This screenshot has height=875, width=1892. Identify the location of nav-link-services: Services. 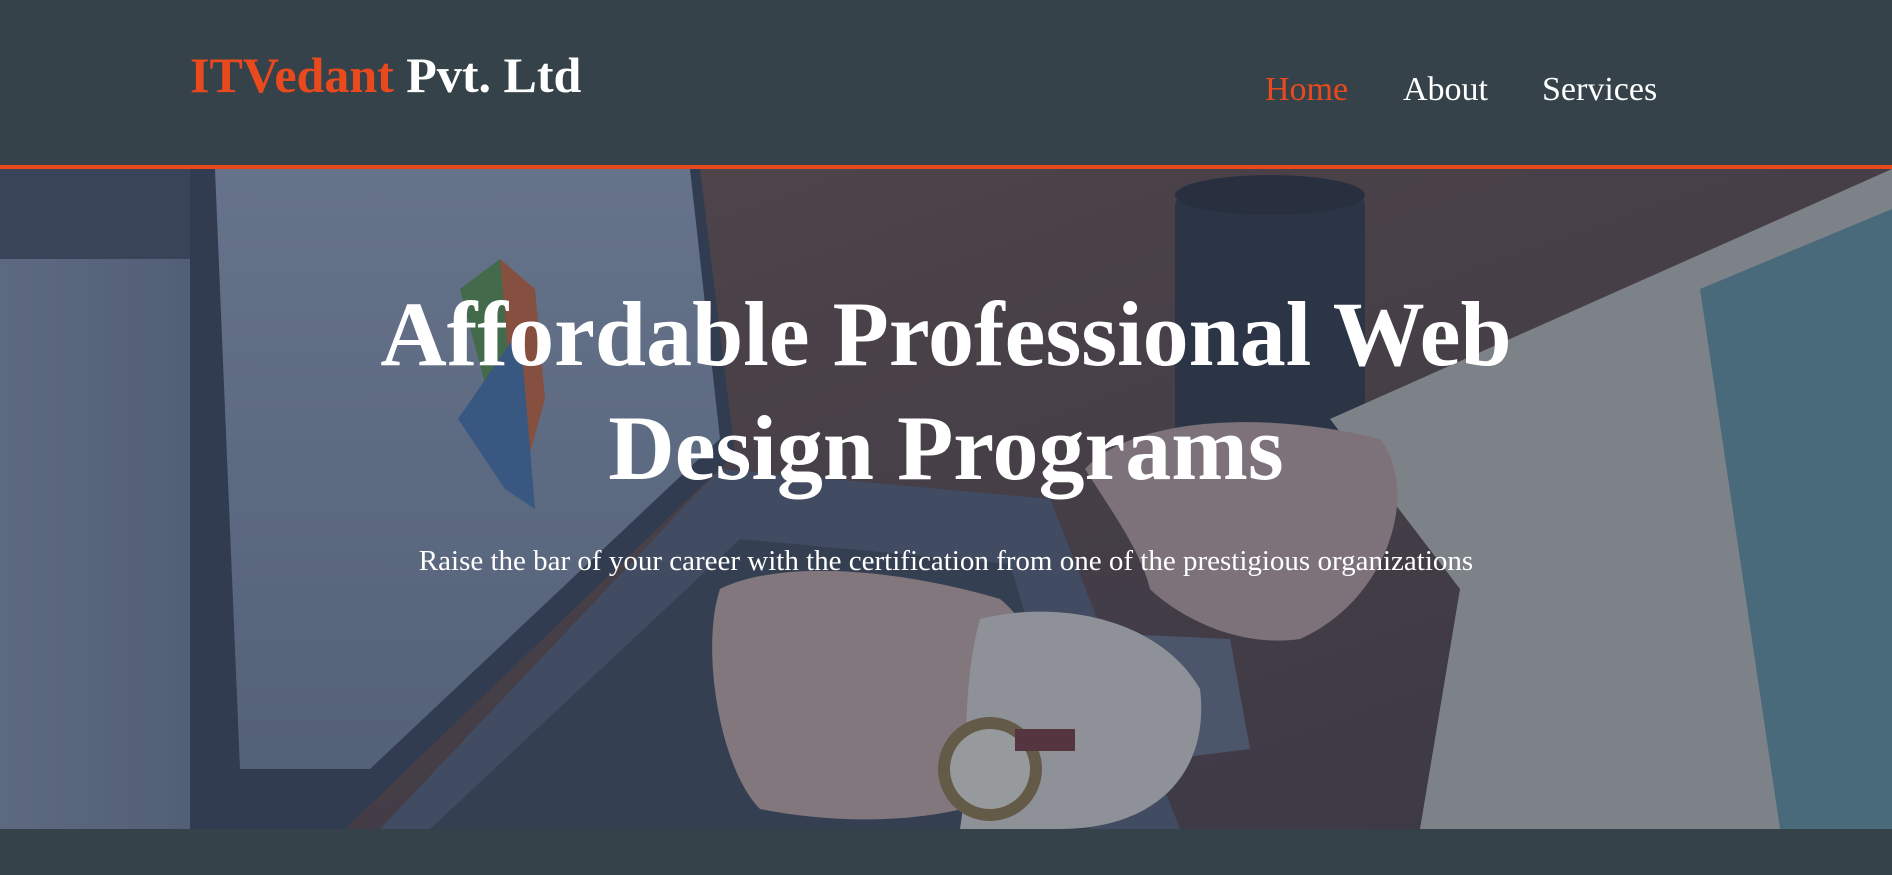
(1599, 90).